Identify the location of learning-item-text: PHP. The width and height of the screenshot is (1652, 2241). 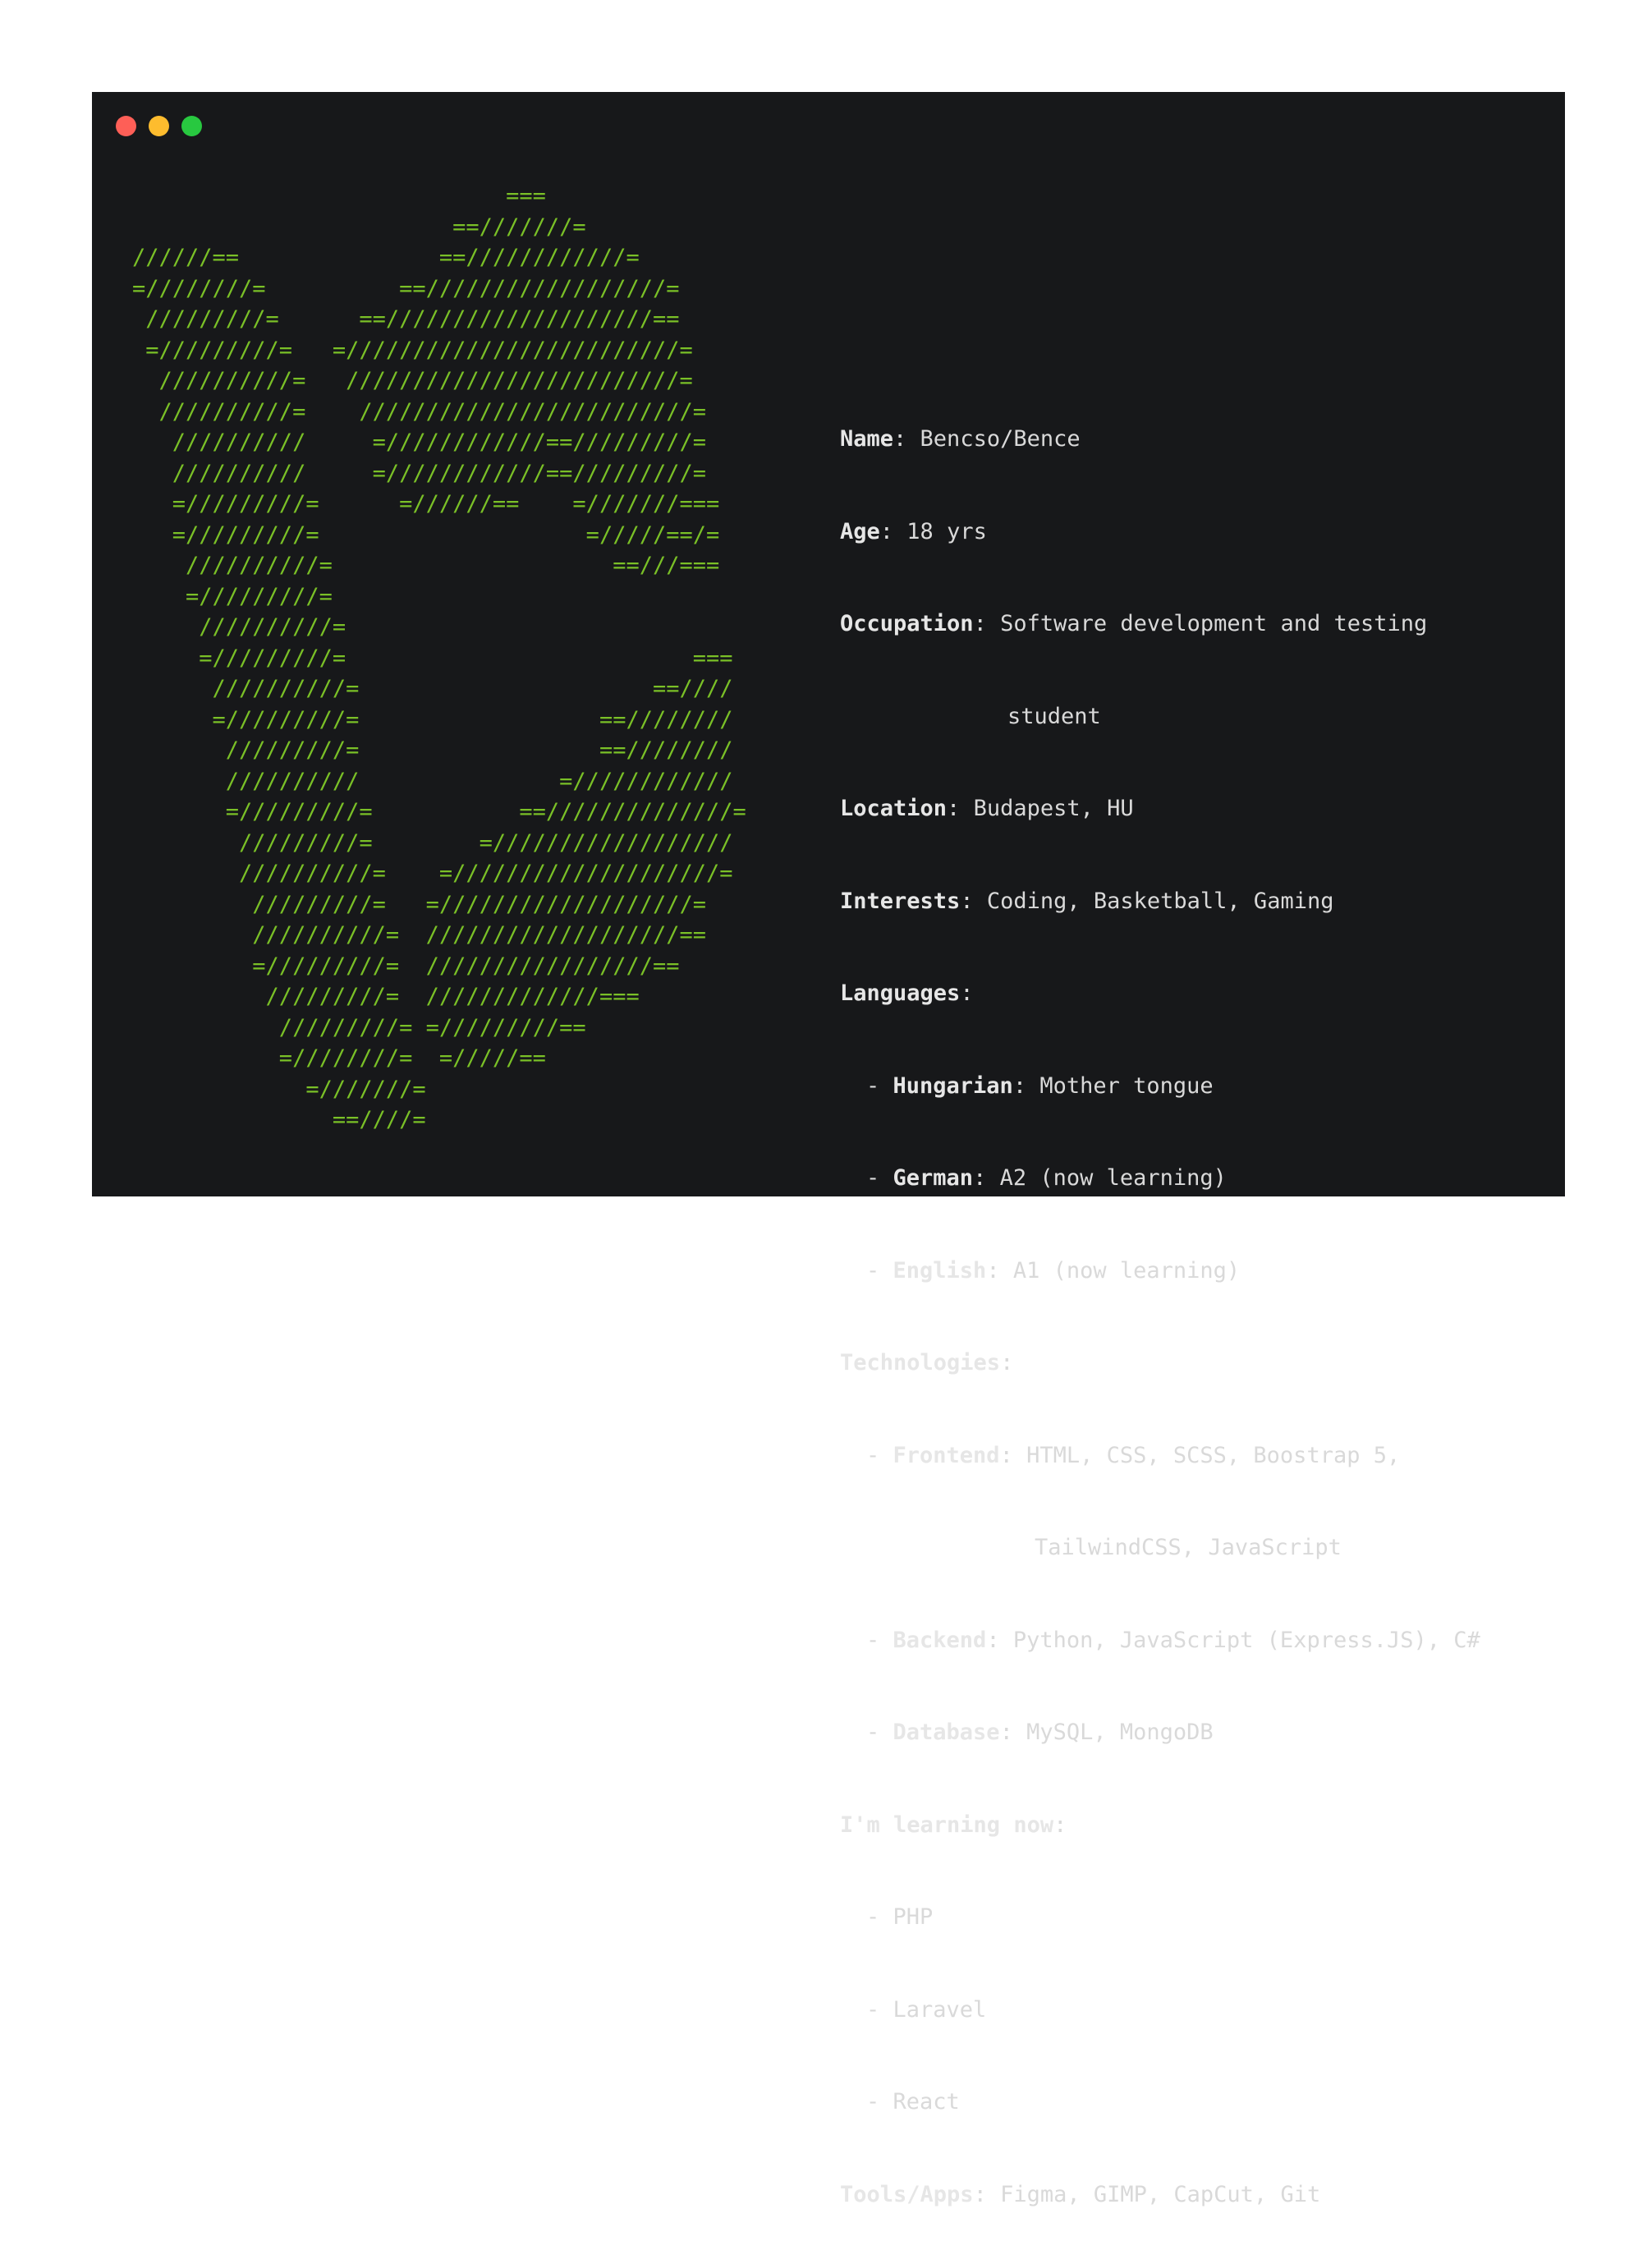
(914, 1917).